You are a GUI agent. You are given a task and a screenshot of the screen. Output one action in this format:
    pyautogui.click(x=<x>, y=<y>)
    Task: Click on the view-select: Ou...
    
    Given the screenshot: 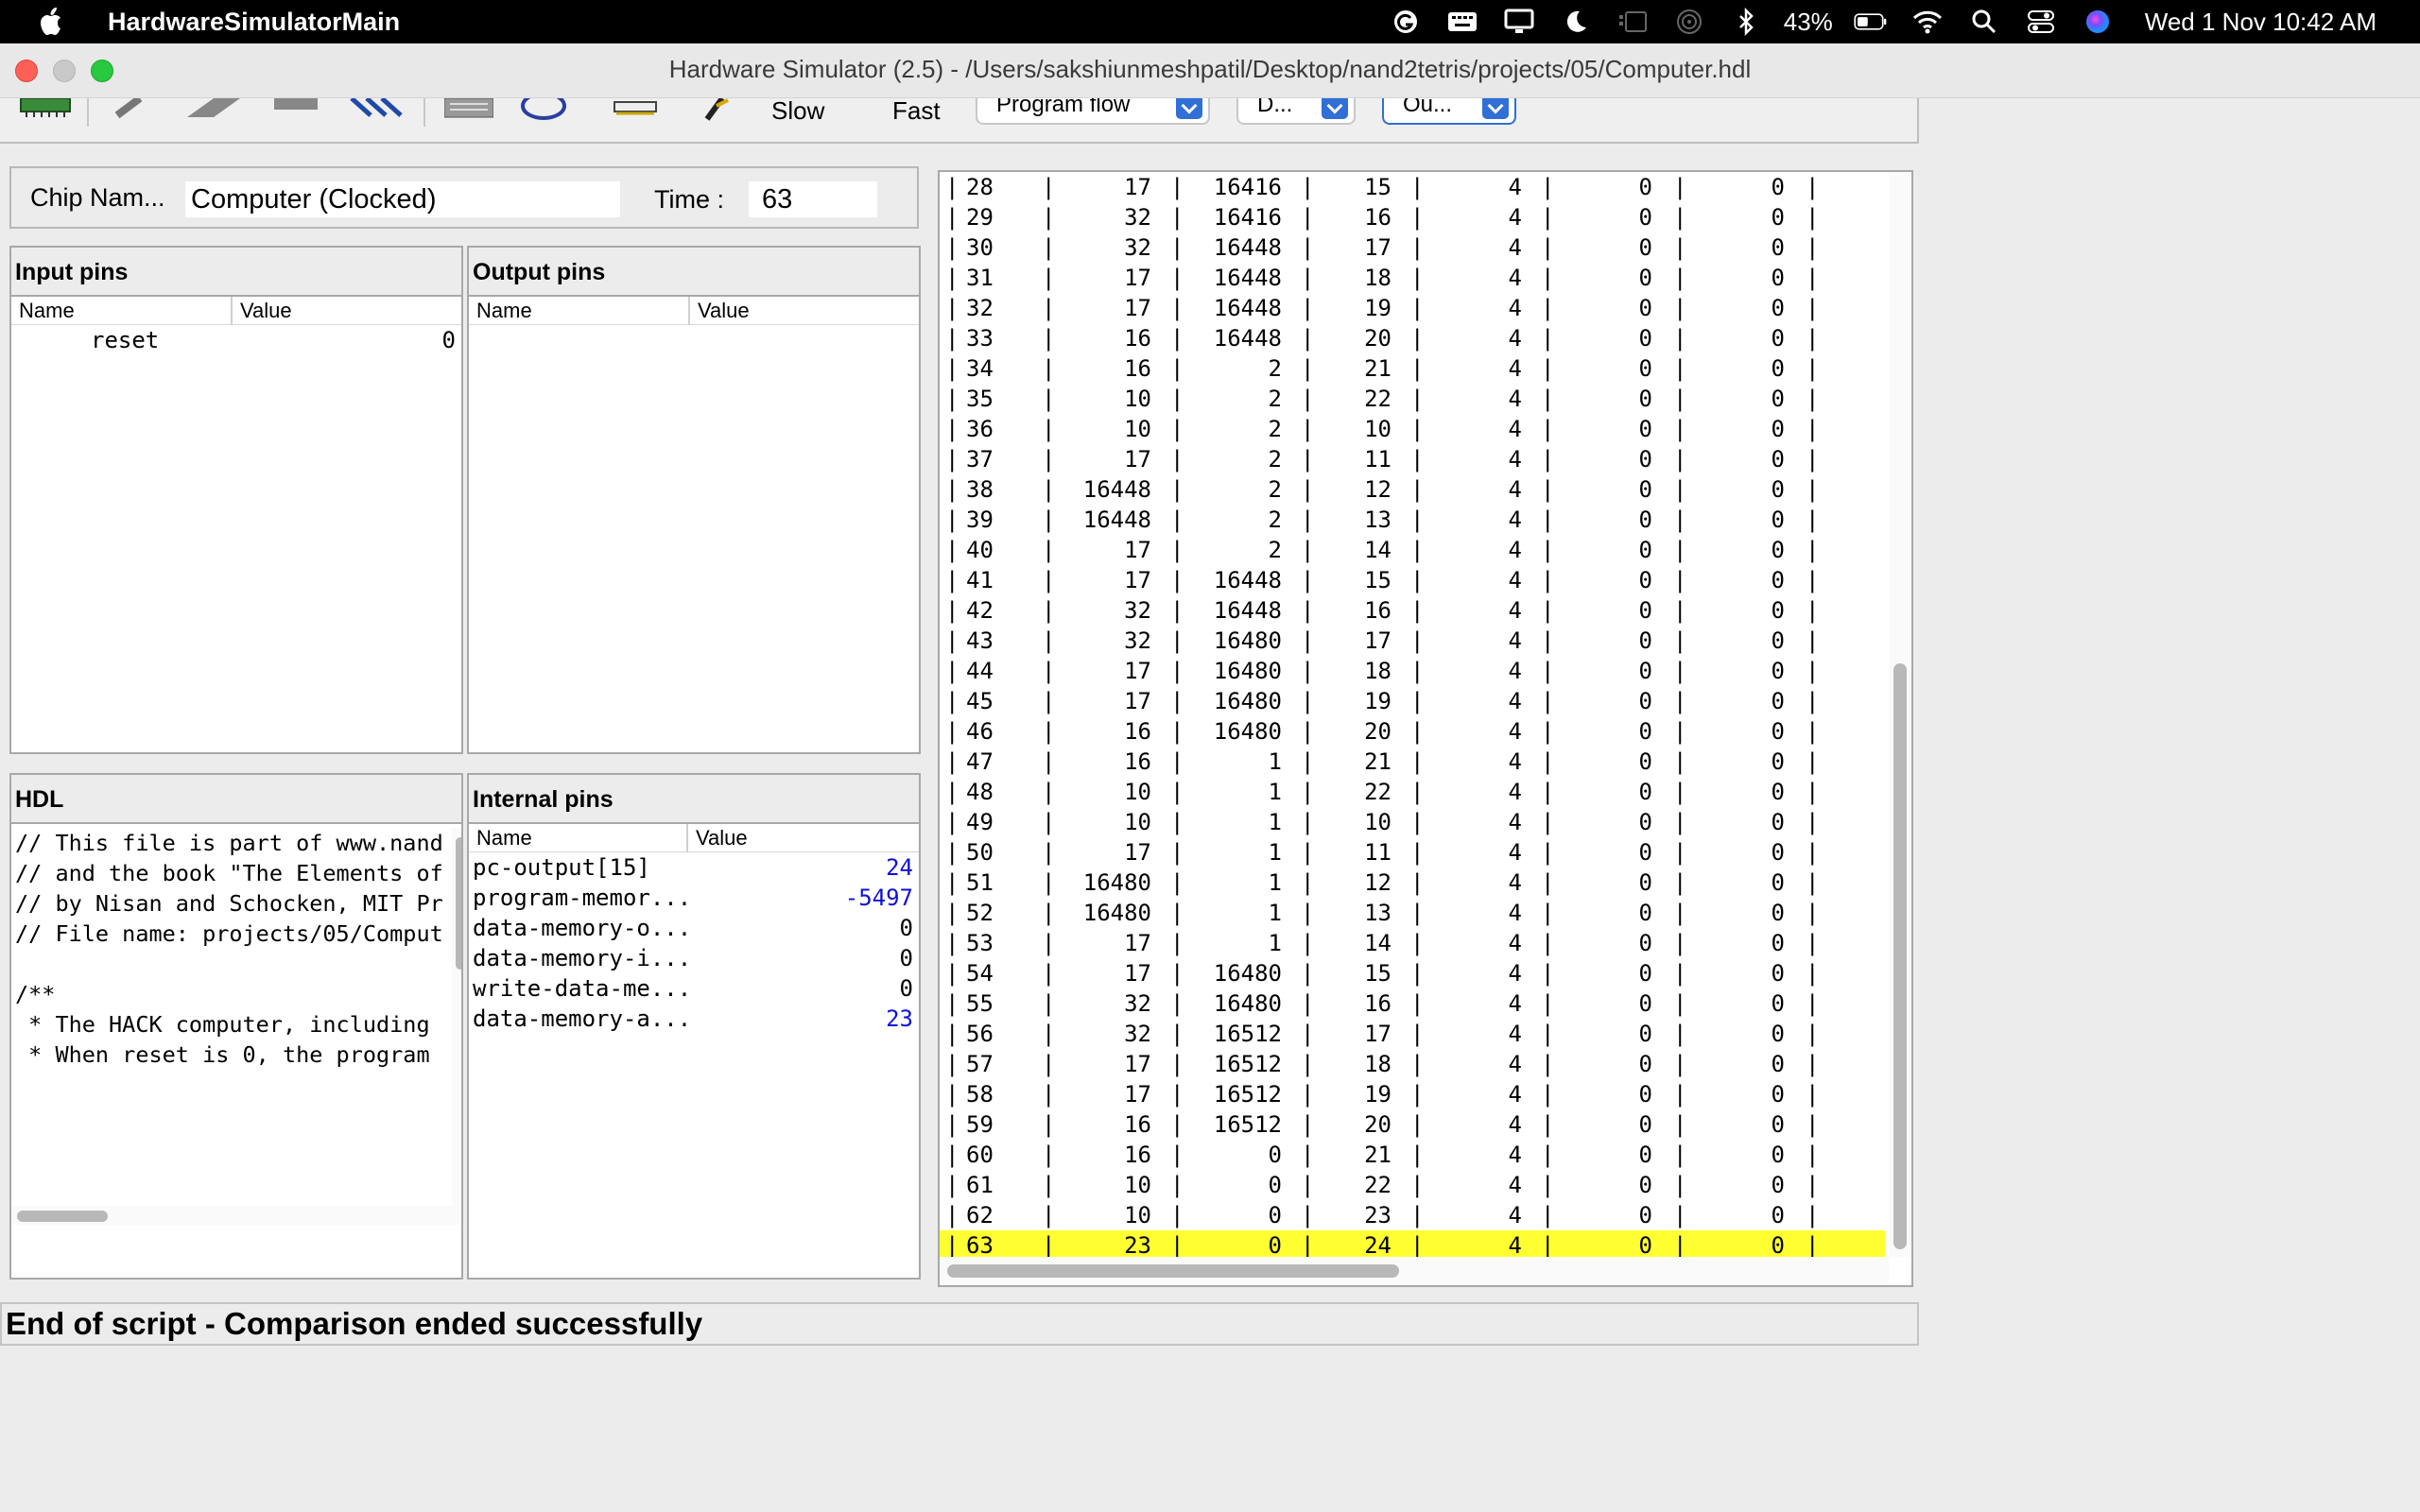 What is the action you would take?
    pyautogui.click(x=1449, y=111)
    